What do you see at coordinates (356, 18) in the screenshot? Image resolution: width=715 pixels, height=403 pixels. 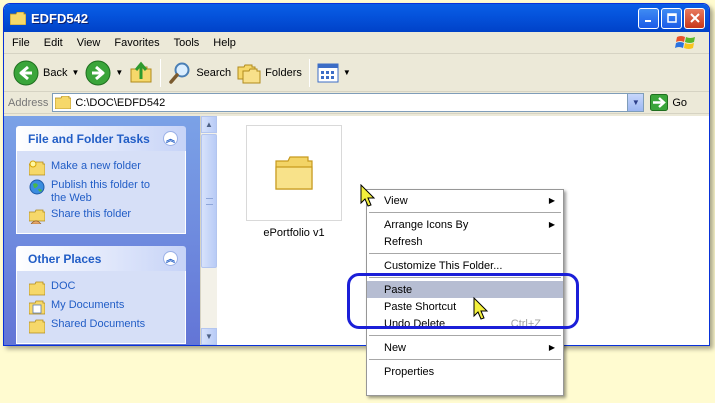 I see `title-bar: EDFD542` at bounding box center [356, 18].